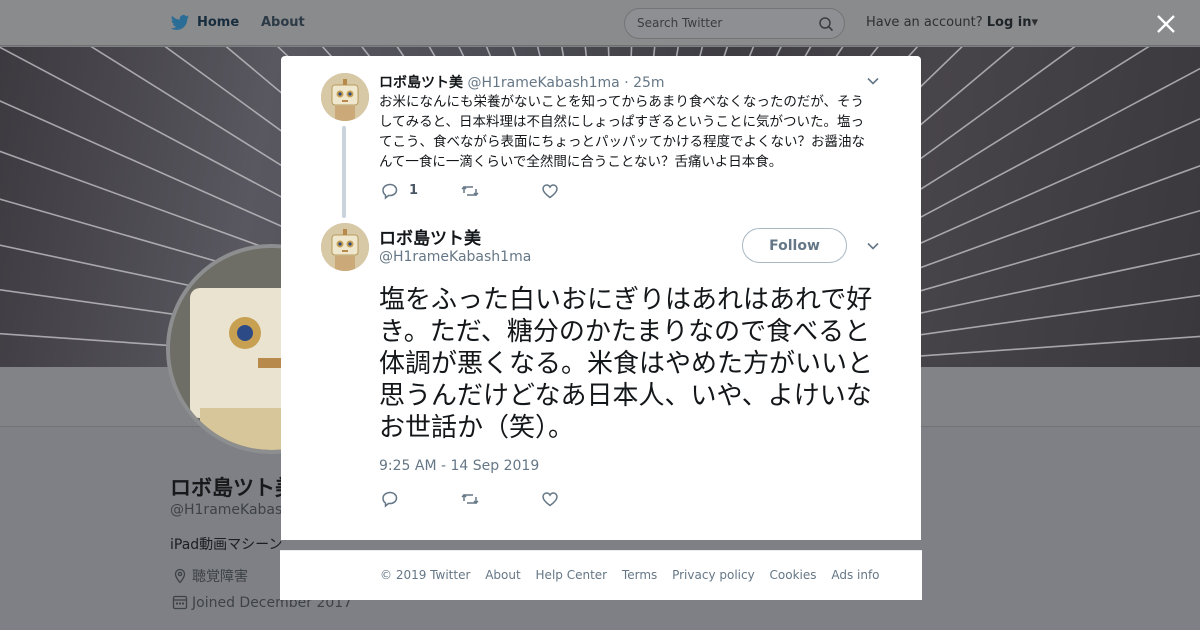  Describe the element at coordinates (1009, 22) in the screenshot. I see `login-link: Log in` at that location.